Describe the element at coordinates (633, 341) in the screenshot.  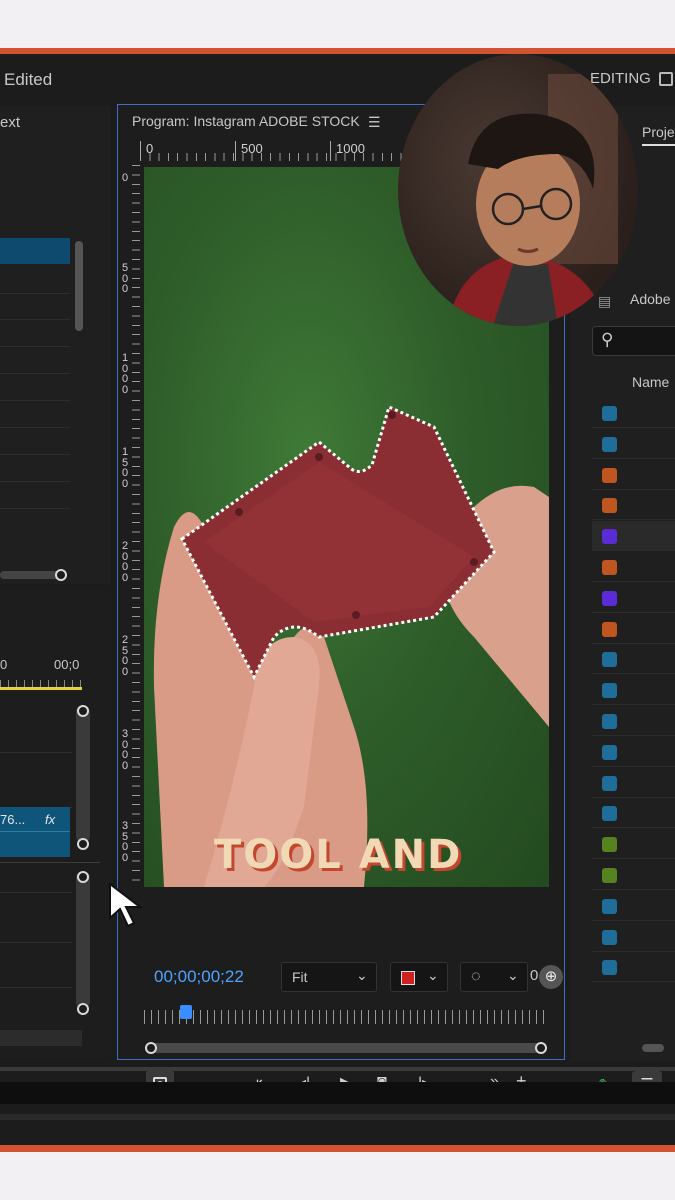
I see `project-search-input: ⚲` at that location.